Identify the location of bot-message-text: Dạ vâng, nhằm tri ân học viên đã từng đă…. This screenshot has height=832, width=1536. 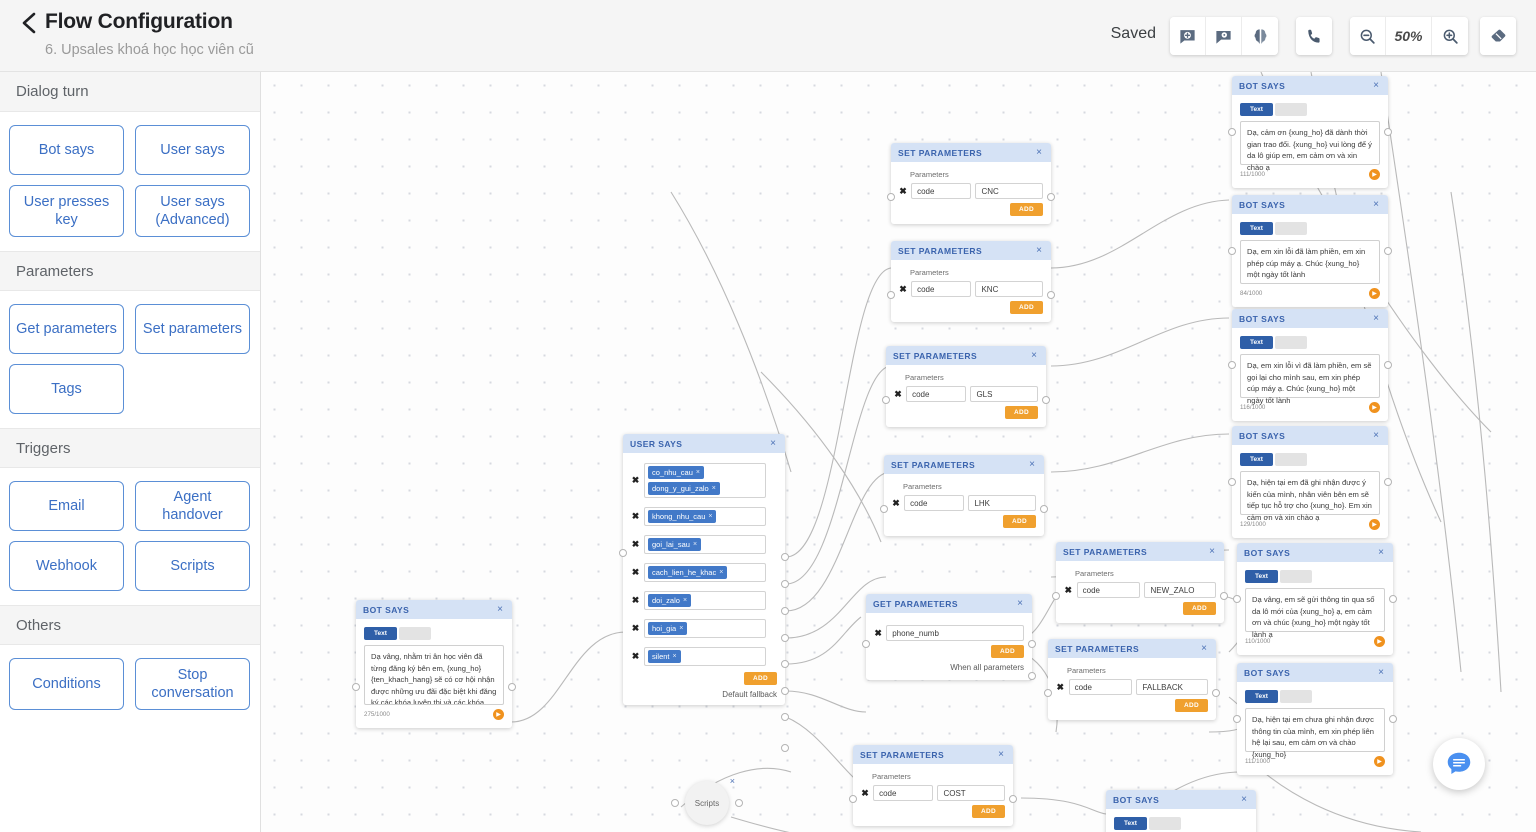
(434, 675).